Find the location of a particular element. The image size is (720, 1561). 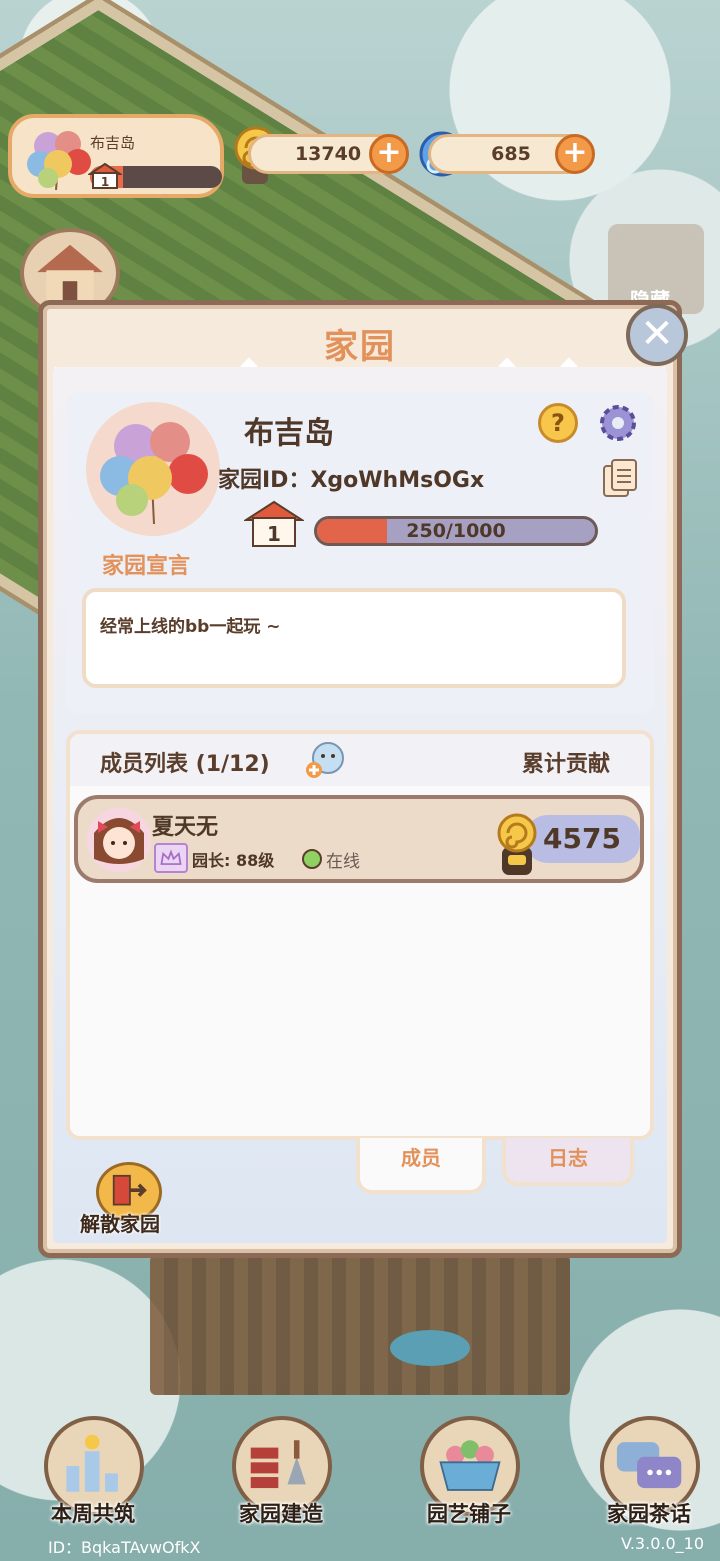

hud-level-number: 1 is located at coordinates (105, 182).